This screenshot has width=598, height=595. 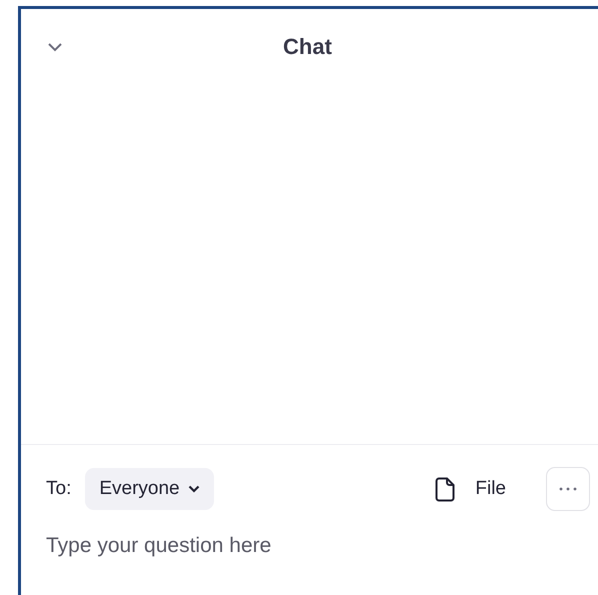 What do you see at coordinates (470, 489) in the screenshot?
I see `file-button: File` at bounding box center [470, 489].